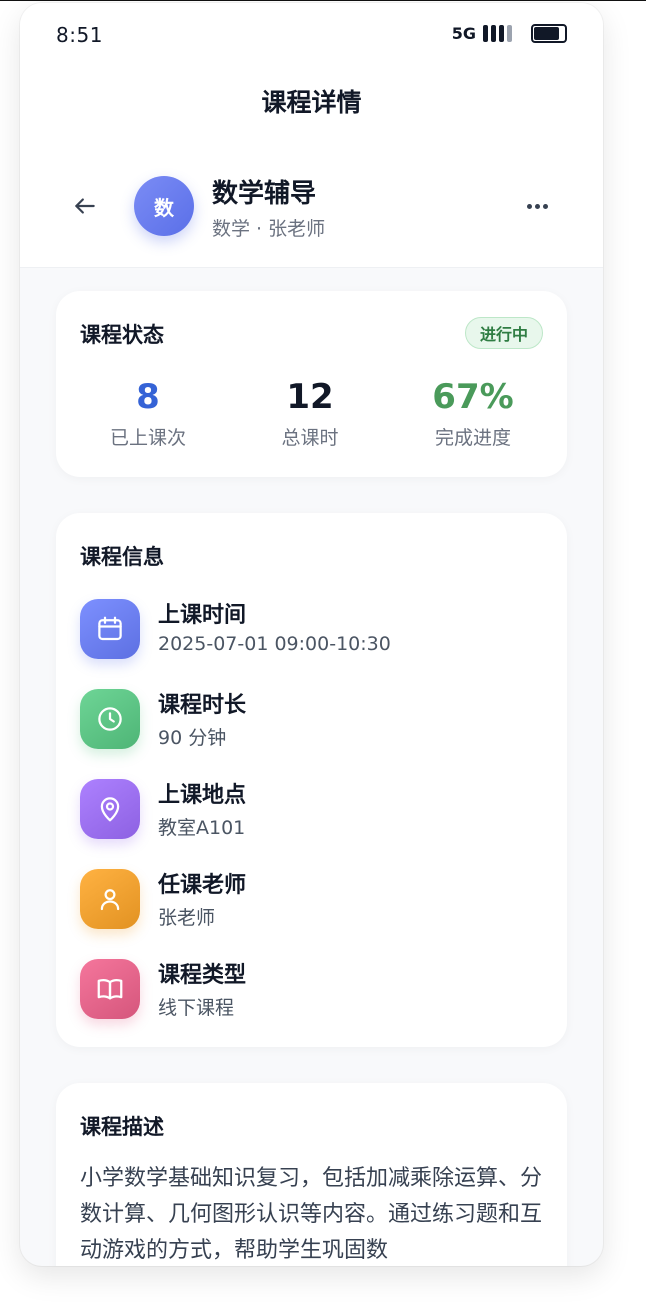 This screenshot has width=646, height=1303. I want to click on arrow-left-icon, so click(85, 206).